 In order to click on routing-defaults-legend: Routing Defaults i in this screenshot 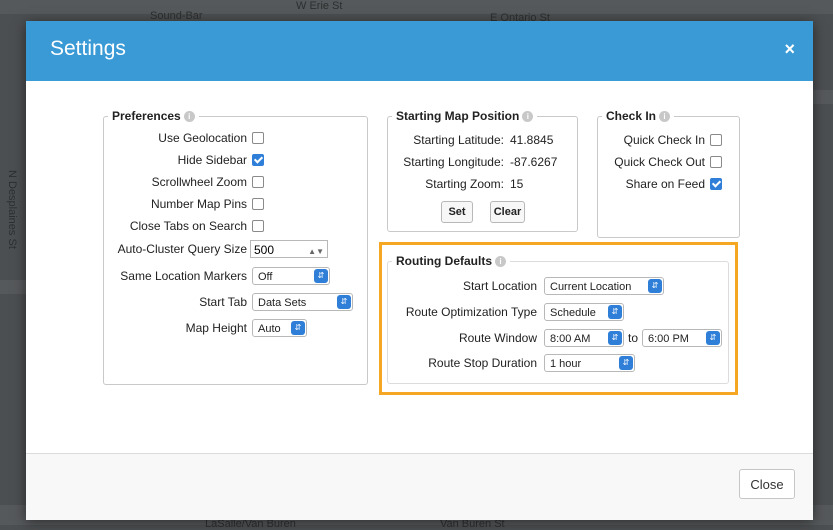, I will do `click(451, 261)`.